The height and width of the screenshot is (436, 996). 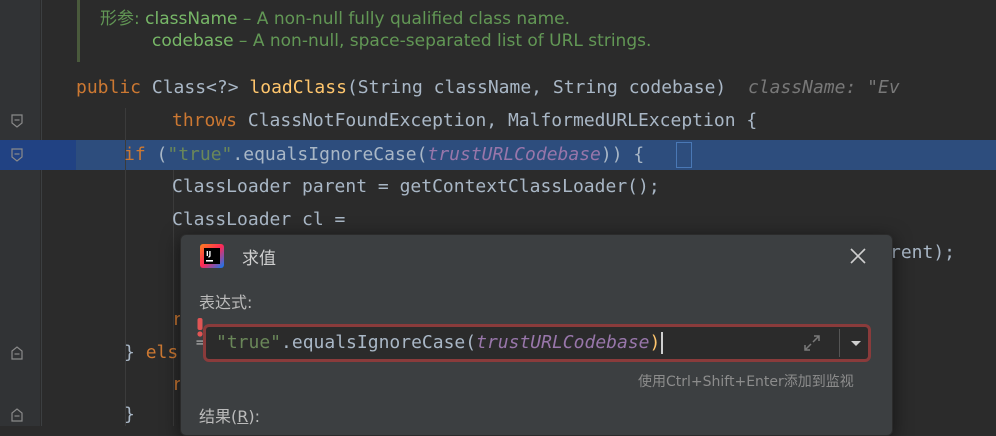 I want to click on javadoc-param-name: codebase, so click(x=193, y=41).